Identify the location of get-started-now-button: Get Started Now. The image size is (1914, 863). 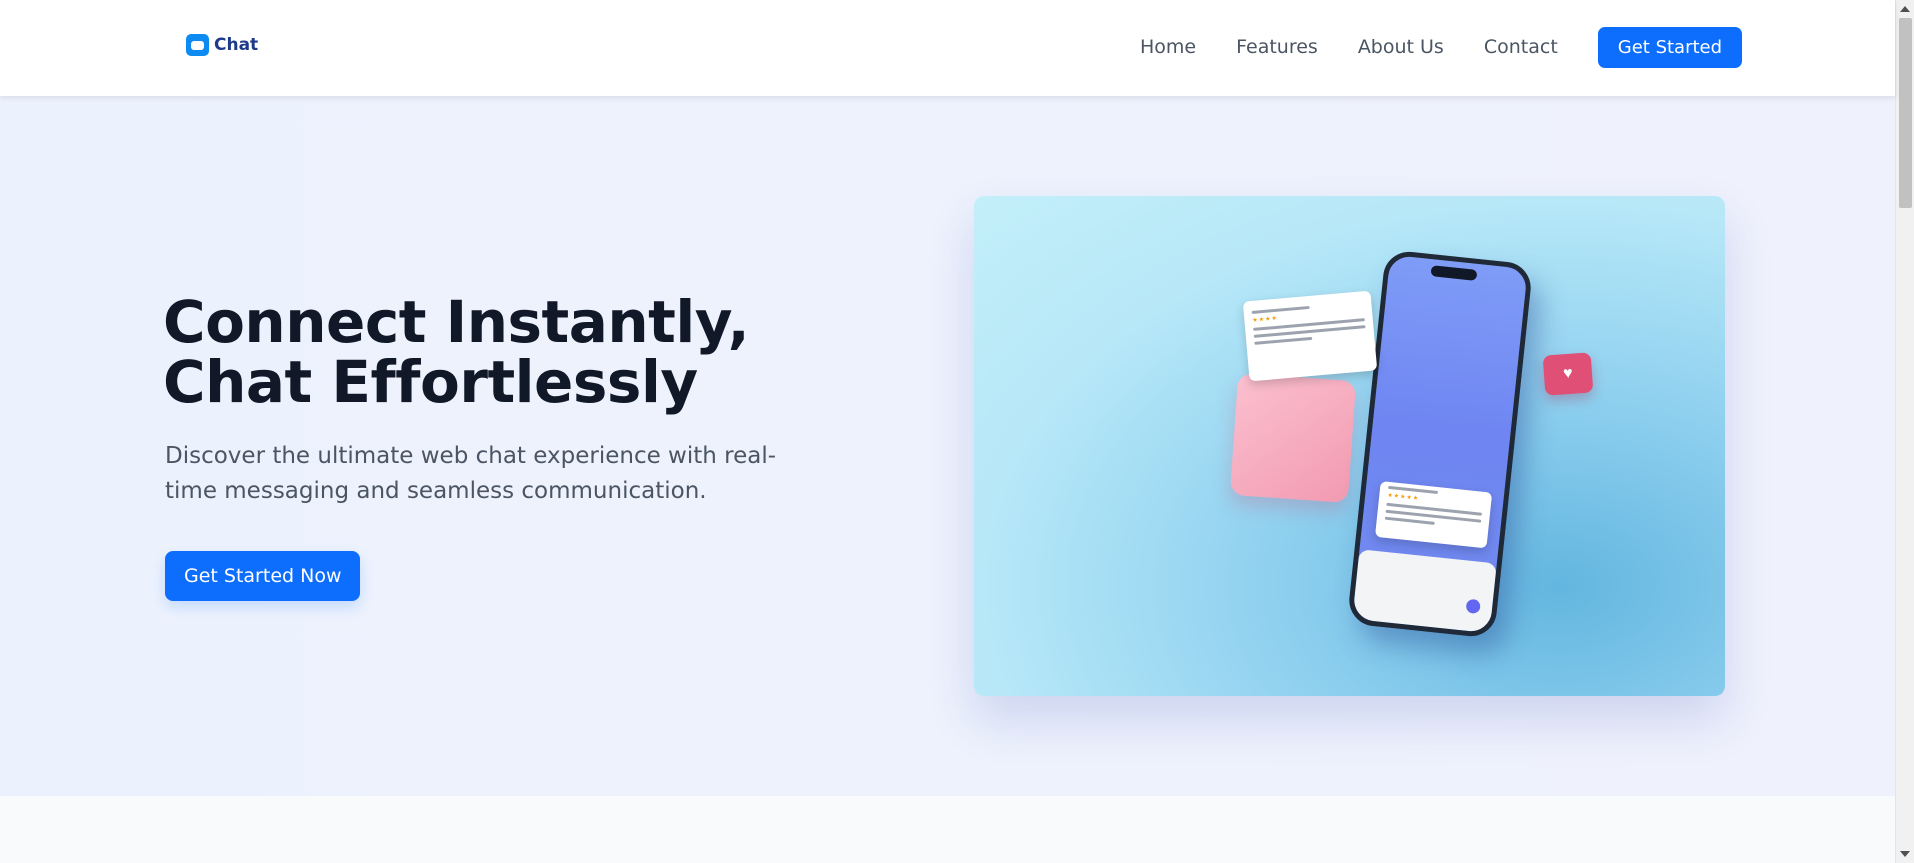
(263, 576).